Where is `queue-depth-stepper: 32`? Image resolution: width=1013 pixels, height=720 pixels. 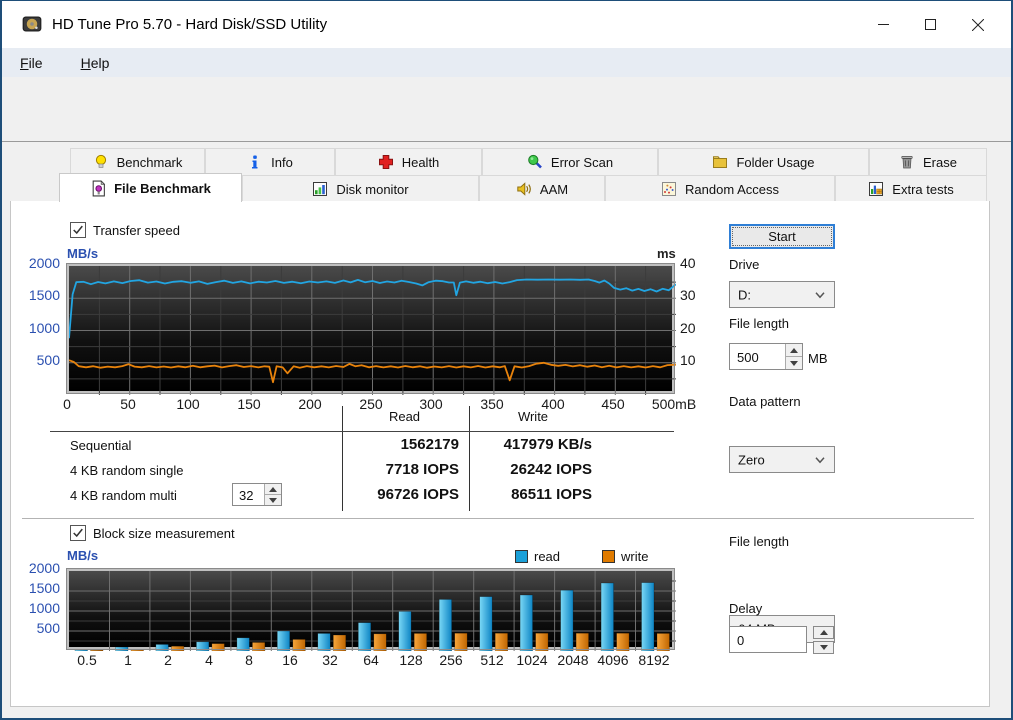 queue-depth-stepper: 32 is located at coordinates (257, 494).